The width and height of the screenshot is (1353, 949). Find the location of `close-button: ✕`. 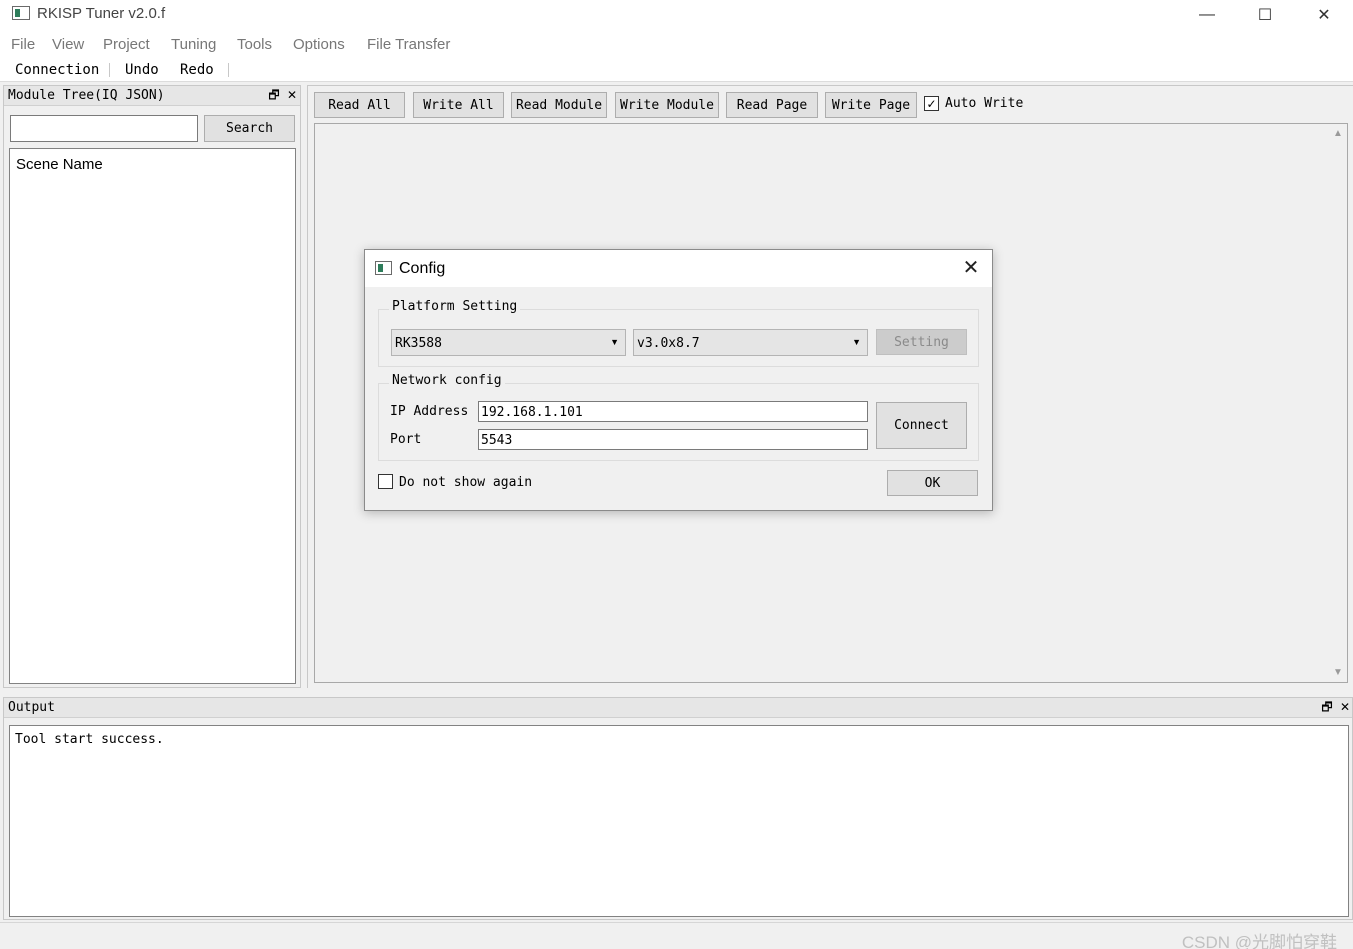

close-button: ✕ is located at coordinates (1324, 15).